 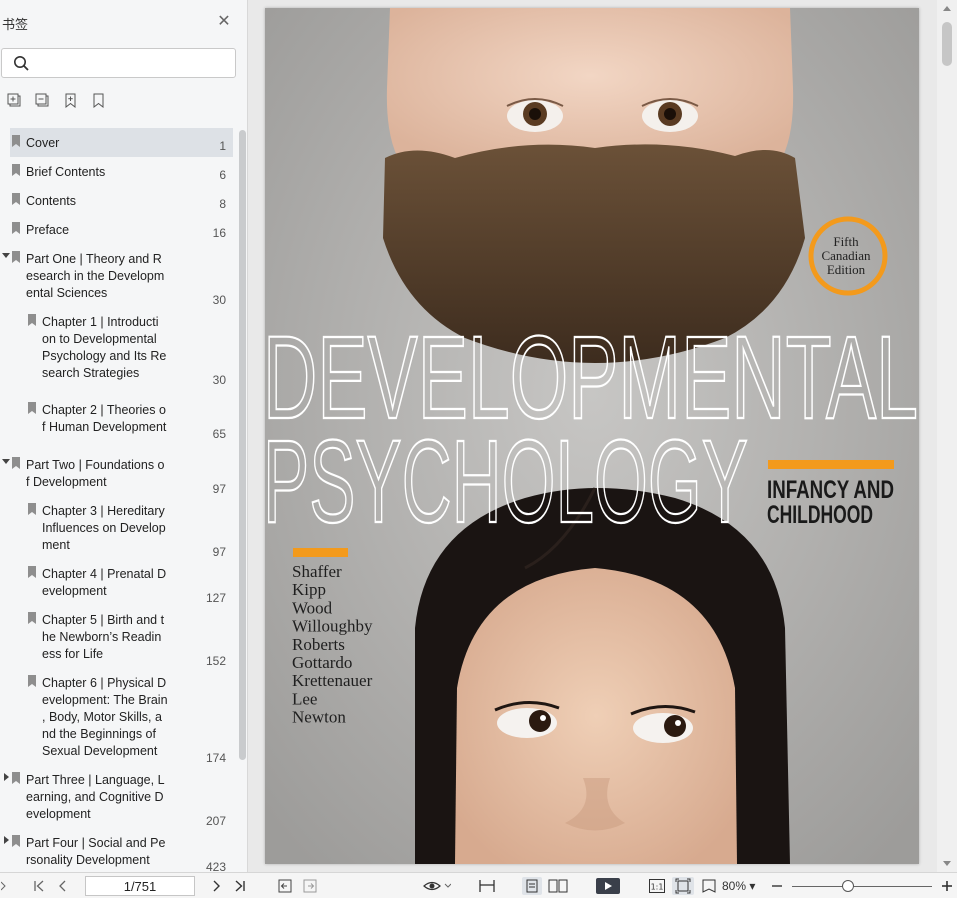 What do you see at coordinates (222, 175) in the screenshot?
I see `bookmark-page-number: 6` at bounding box center [222, 175].